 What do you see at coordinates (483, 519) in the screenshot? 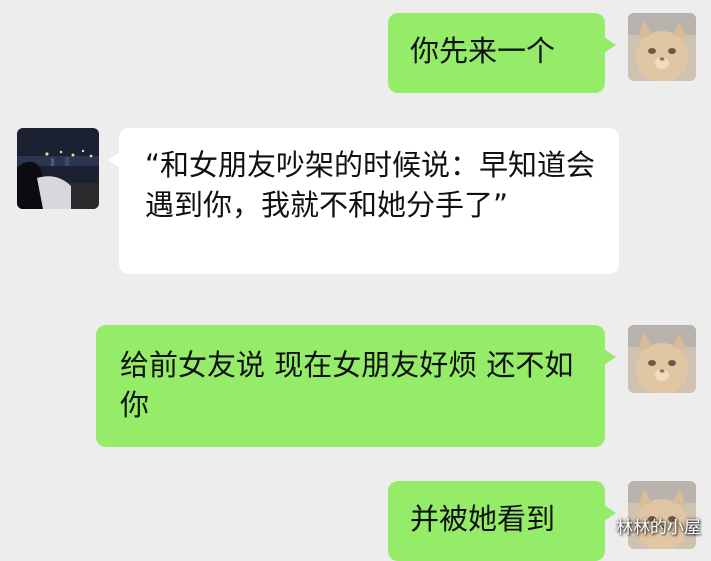
I see `message-text: 并被她看到` at bounding box center [483, 519].